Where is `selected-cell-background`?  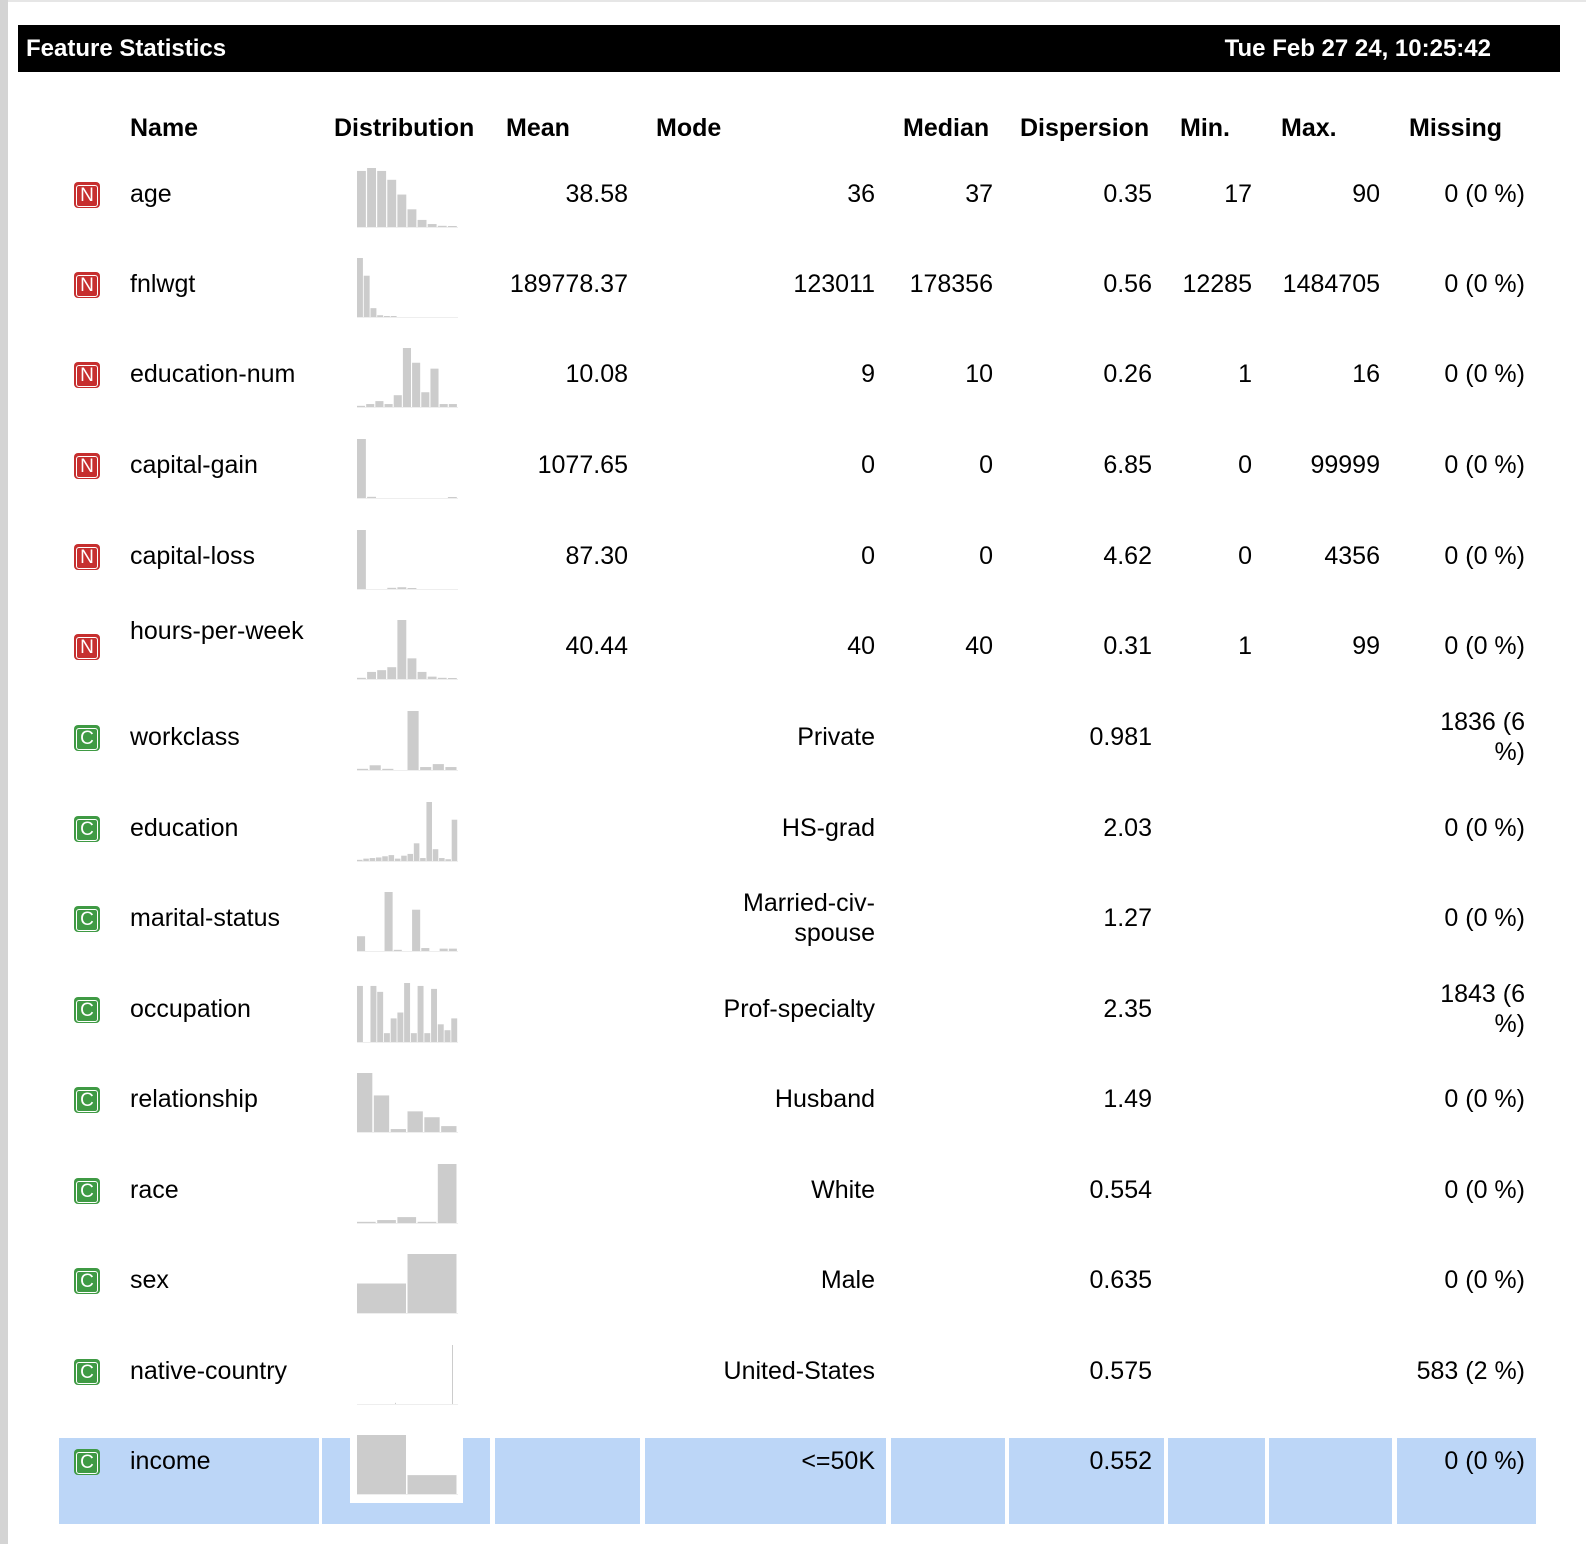
selected-cell-background is located at coordinates (948, 1481).